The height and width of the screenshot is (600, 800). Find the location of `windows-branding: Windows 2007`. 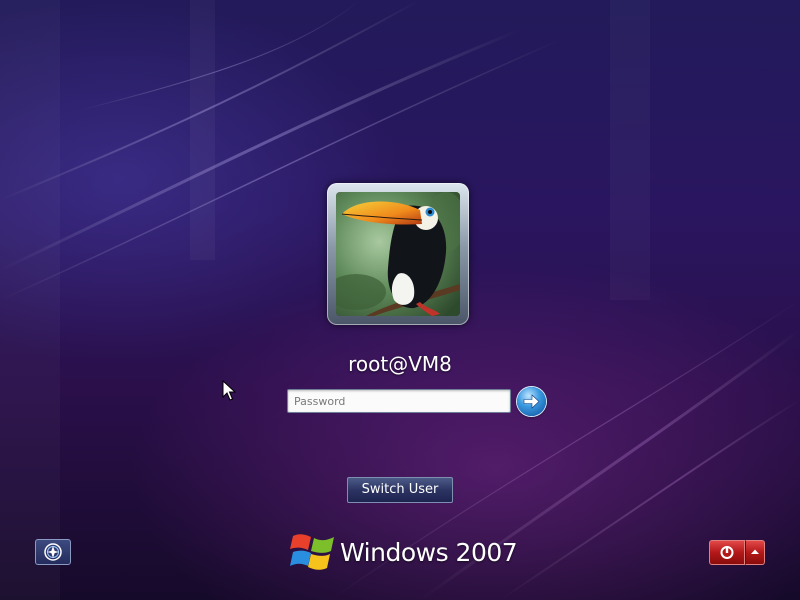

windows-branding: Windows 2007 is located at coordinates (405, 552).